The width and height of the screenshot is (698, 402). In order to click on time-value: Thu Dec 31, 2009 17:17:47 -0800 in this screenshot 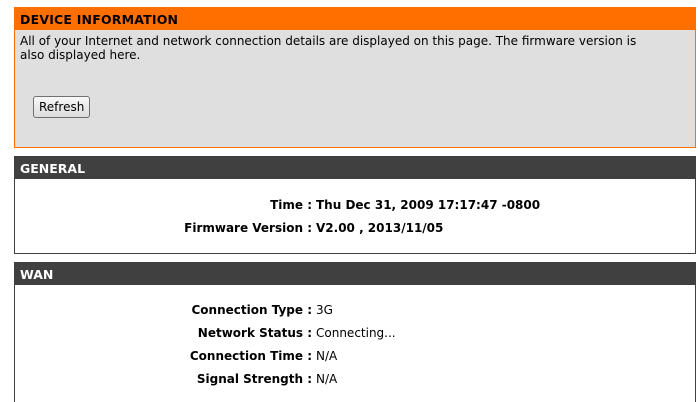, I will do `click(428, 205)`.